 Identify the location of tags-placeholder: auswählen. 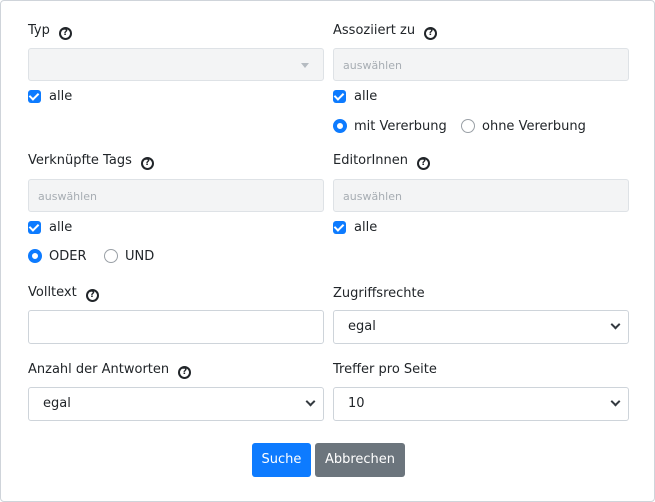
(67, 196).